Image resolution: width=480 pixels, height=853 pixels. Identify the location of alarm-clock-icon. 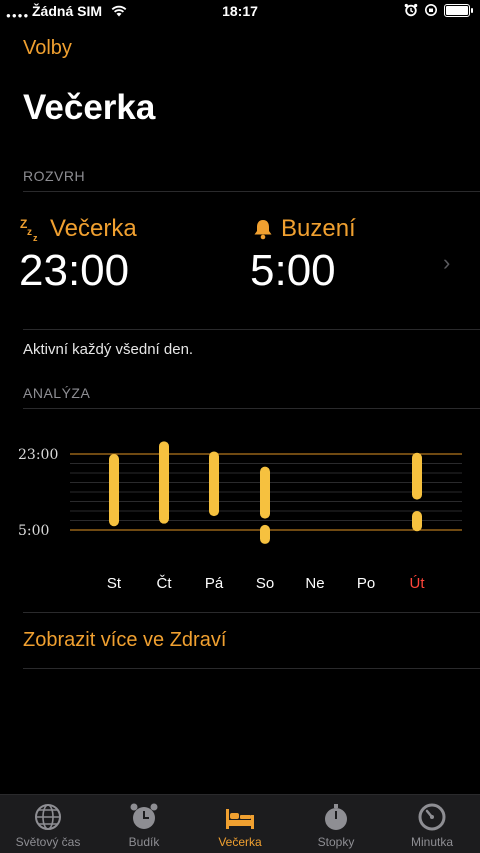
(144, 816).